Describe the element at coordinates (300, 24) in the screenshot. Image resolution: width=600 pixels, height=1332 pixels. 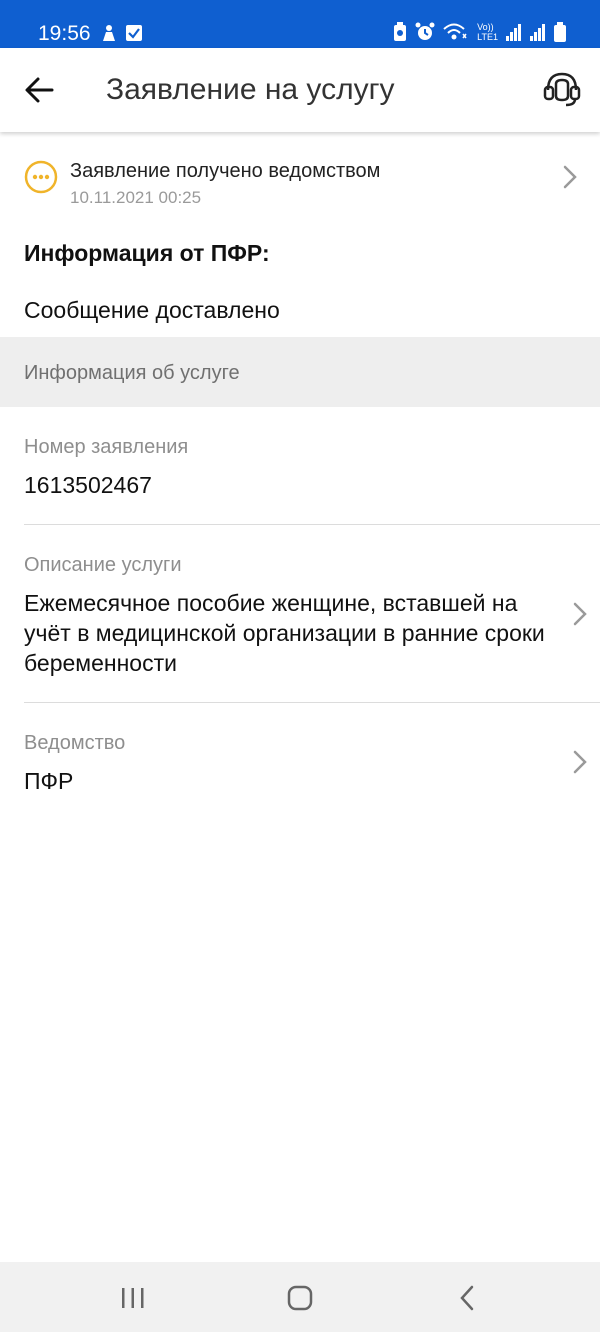
I see `status-bar: 19:56 Vo)) LTE1` at that location.